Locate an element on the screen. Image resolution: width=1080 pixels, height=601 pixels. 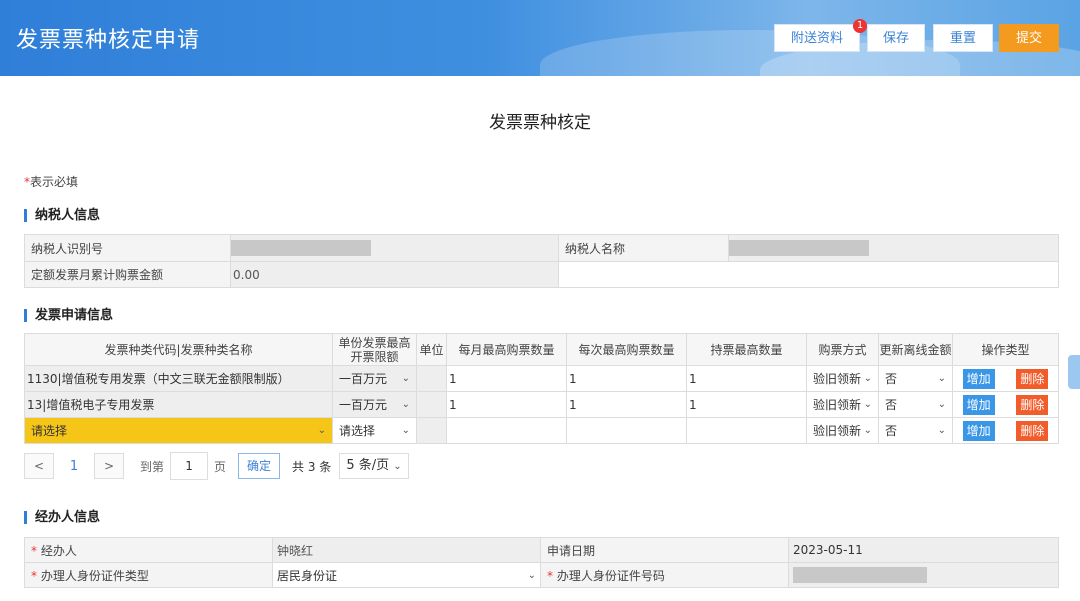
page-unit-label: 页 is located at coordinates (220, 466).